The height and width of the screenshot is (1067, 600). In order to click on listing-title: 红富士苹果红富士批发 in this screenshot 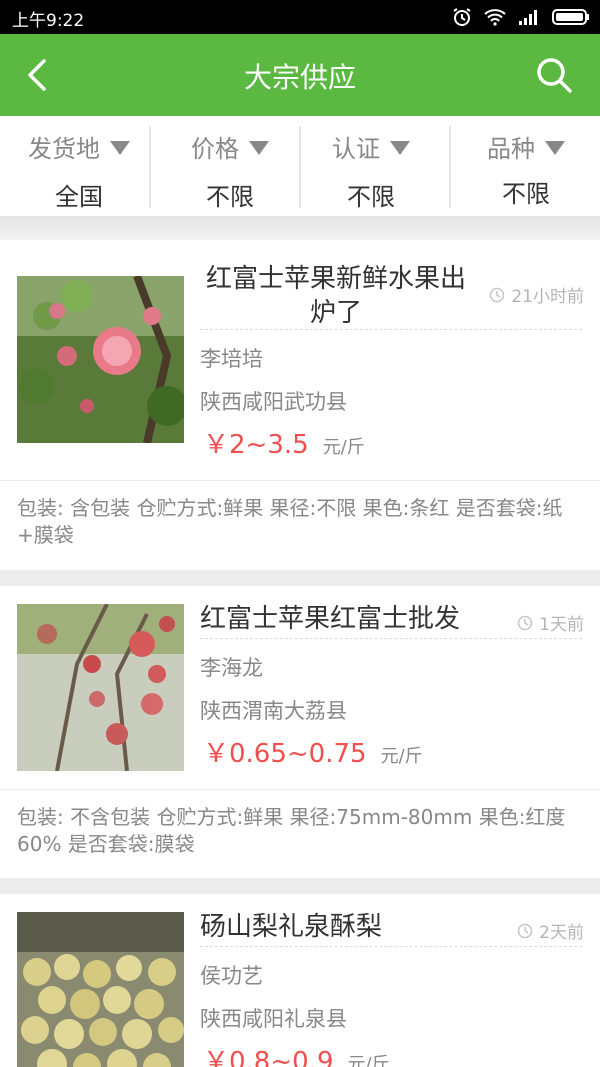, I will do `click(330, 619)`.